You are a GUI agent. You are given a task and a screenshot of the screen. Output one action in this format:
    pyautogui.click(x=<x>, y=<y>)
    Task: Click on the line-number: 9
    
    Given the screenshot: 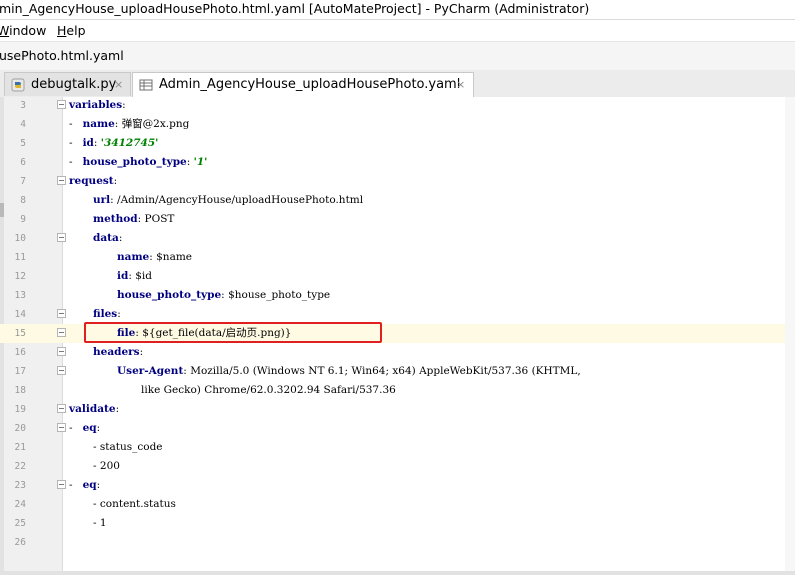 What is the action you would take?
    pyautogui.click(x=23, y=219)
    